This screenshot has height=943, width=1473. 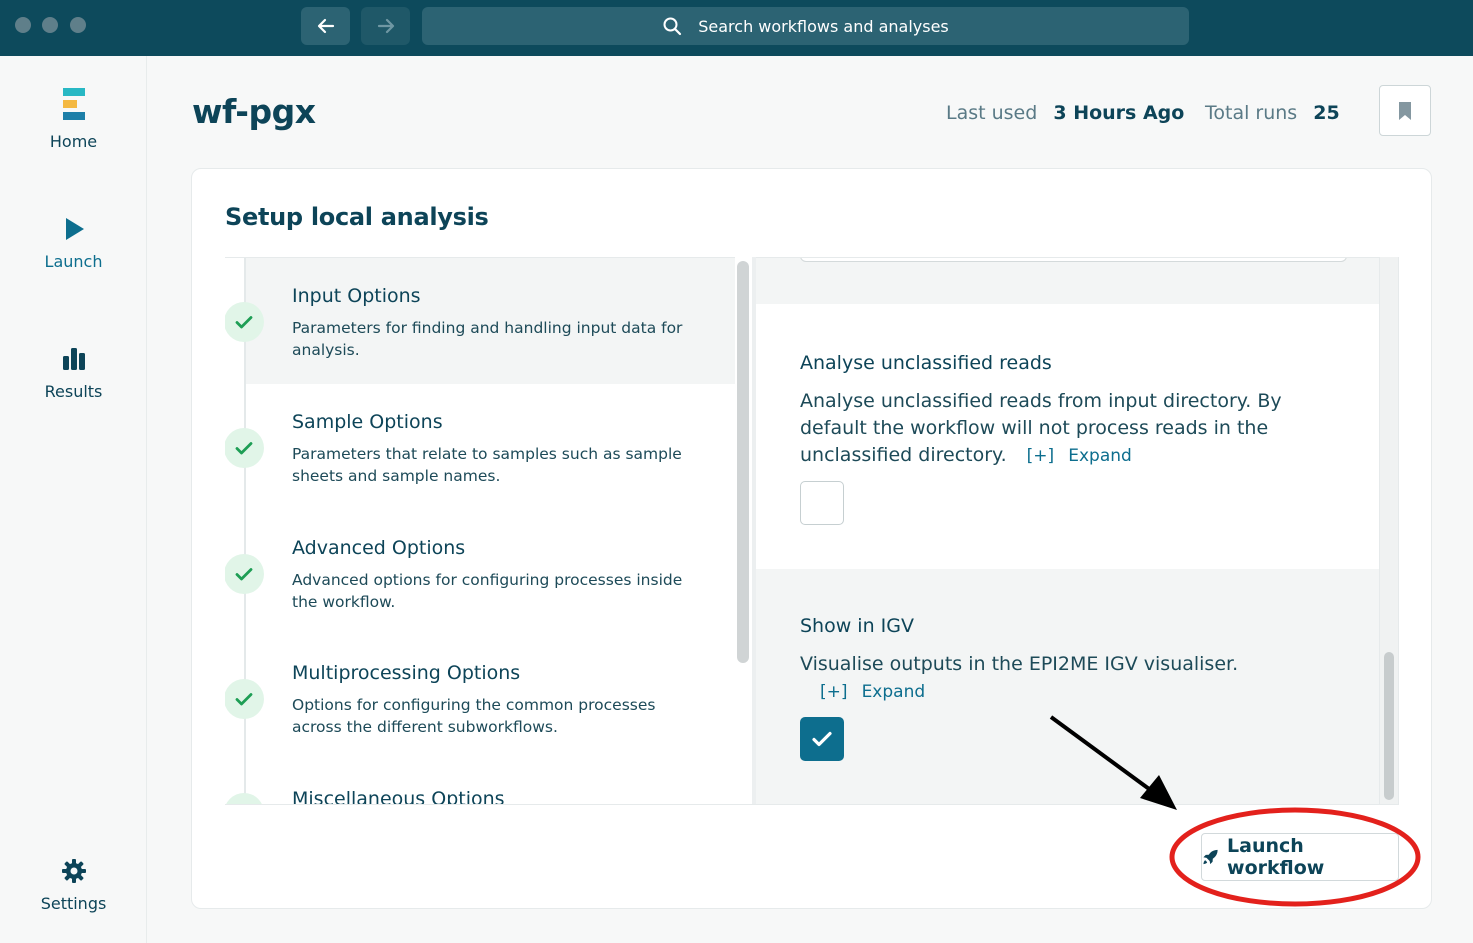 I want to click on forward-button, so click(x=385, y=26).